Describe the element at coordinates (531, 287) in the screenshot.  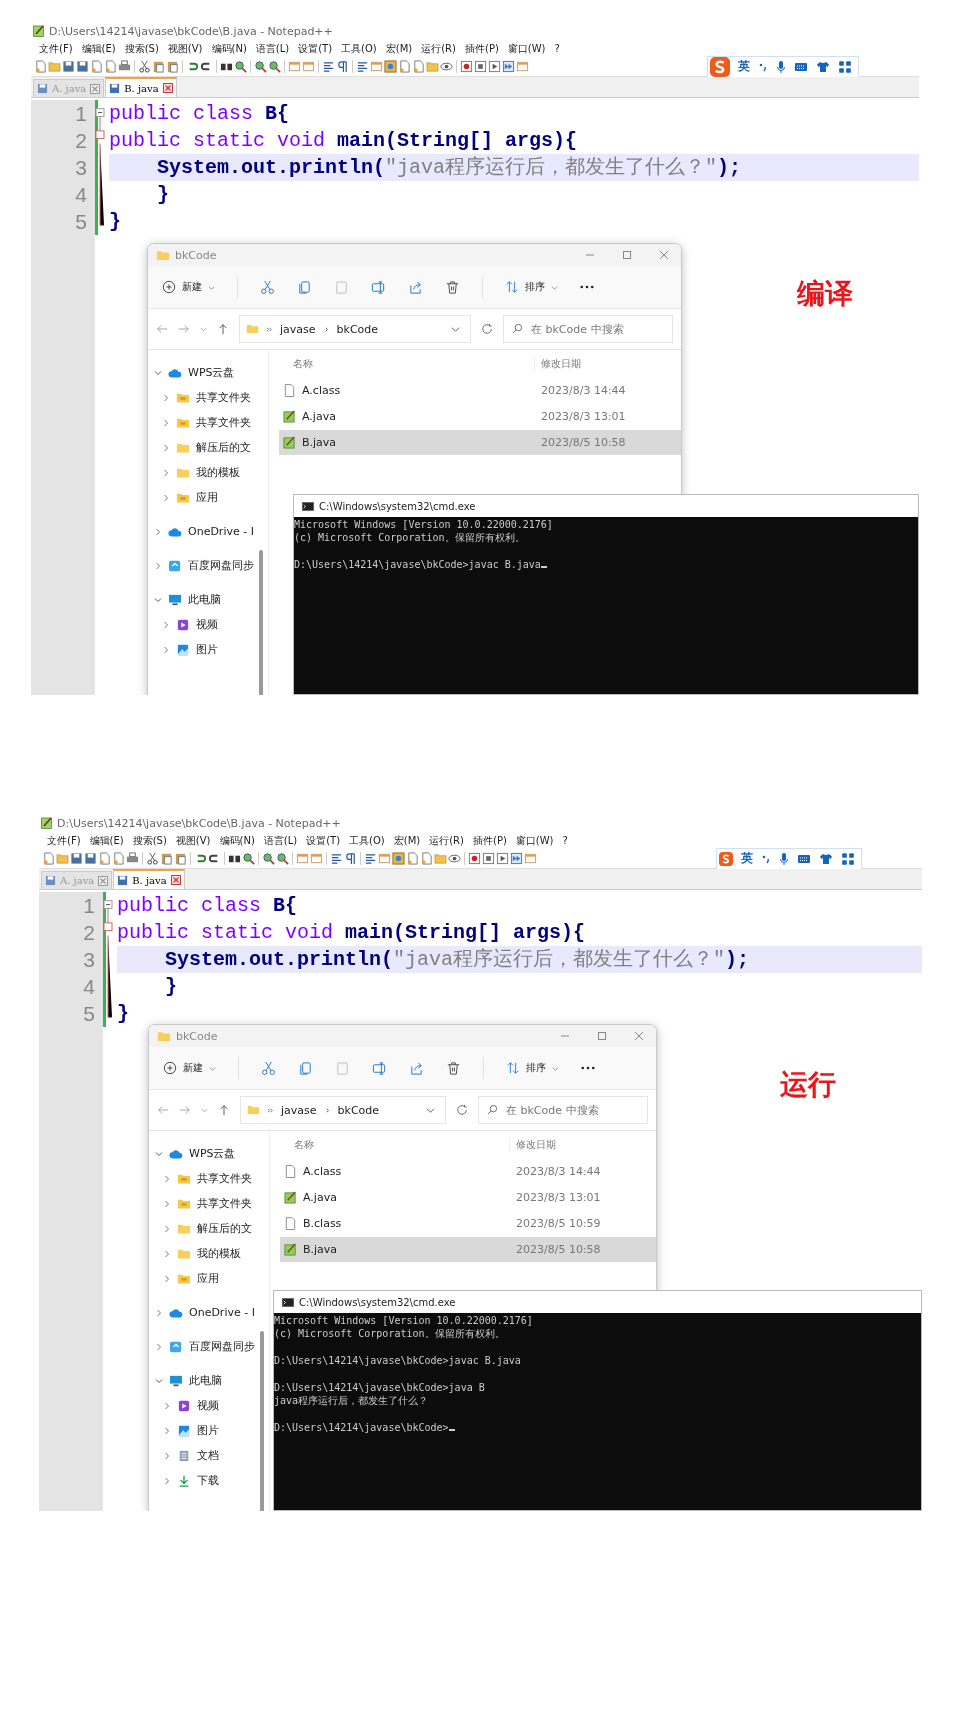
I see `sort-button: 排序` at that location.